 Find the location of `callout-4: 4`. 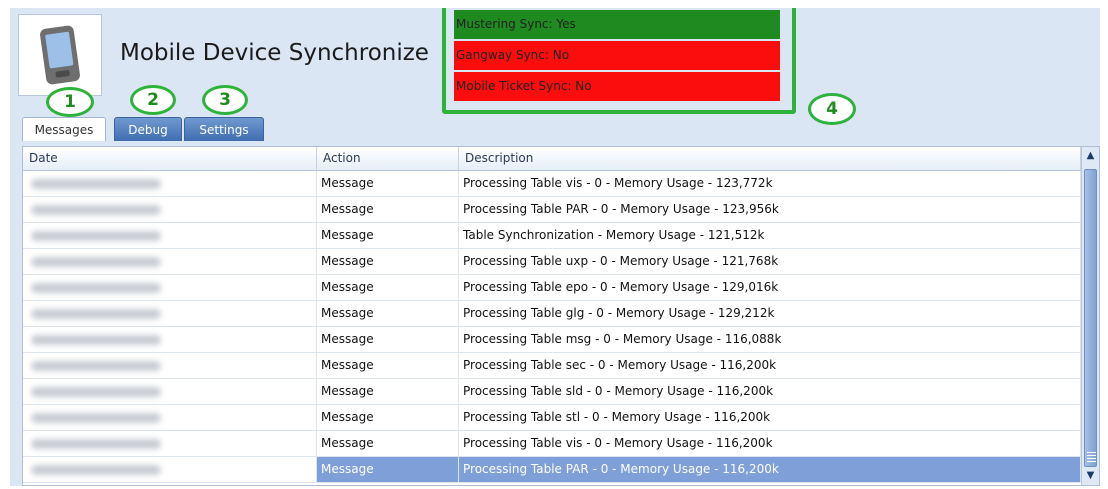

callout-4: 4 is located at coordinates (832, 109).